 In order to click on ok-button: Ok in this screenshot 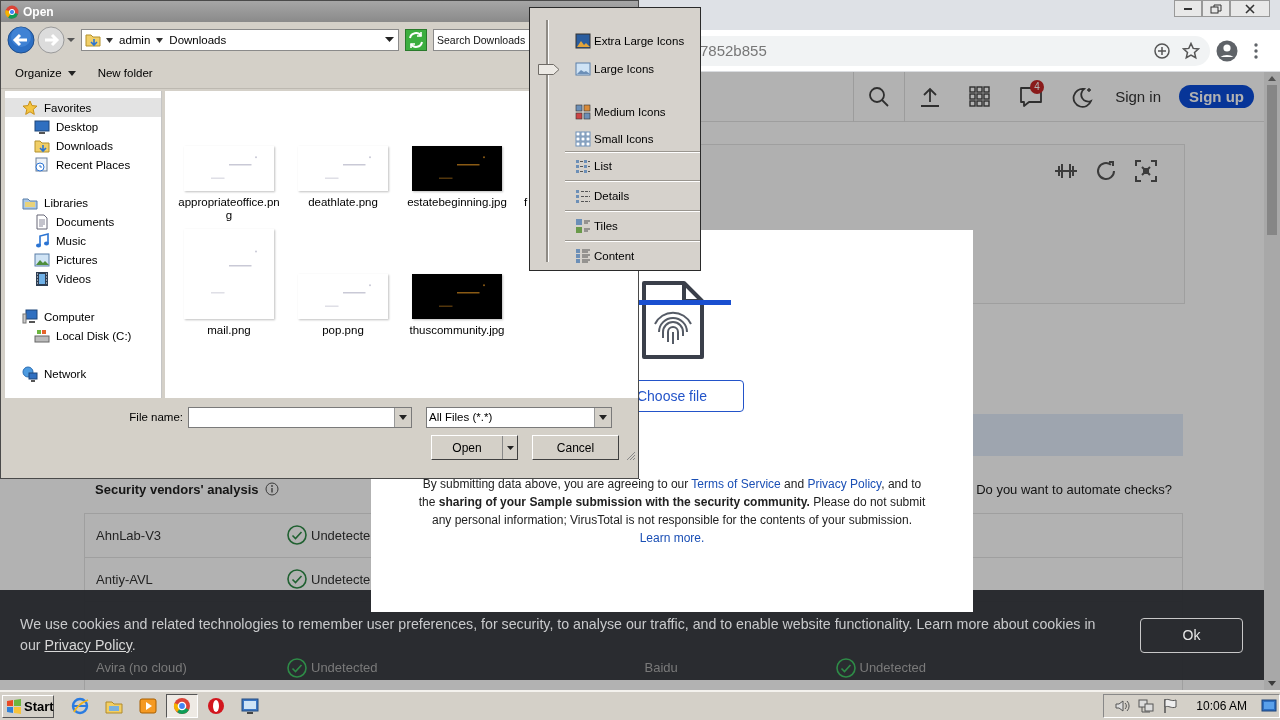, I will do `click(1191, 635)`.